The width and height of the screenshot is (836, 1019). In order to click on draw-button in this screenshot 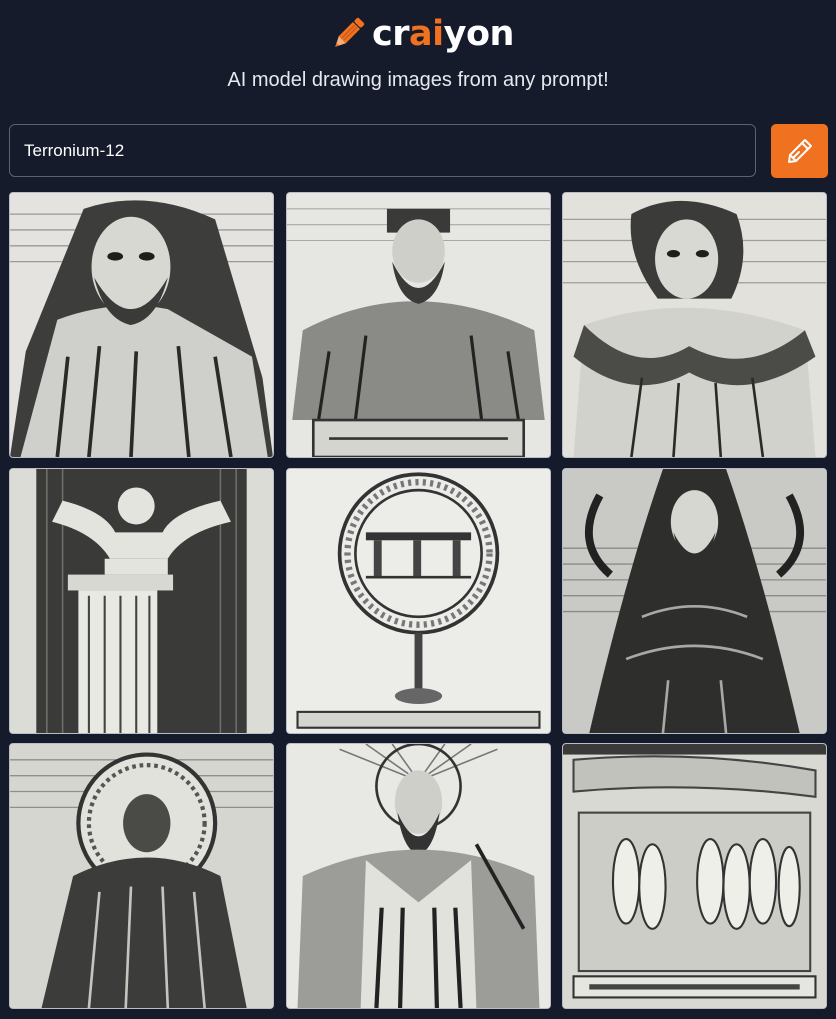, I will do `click(799, 151)`.